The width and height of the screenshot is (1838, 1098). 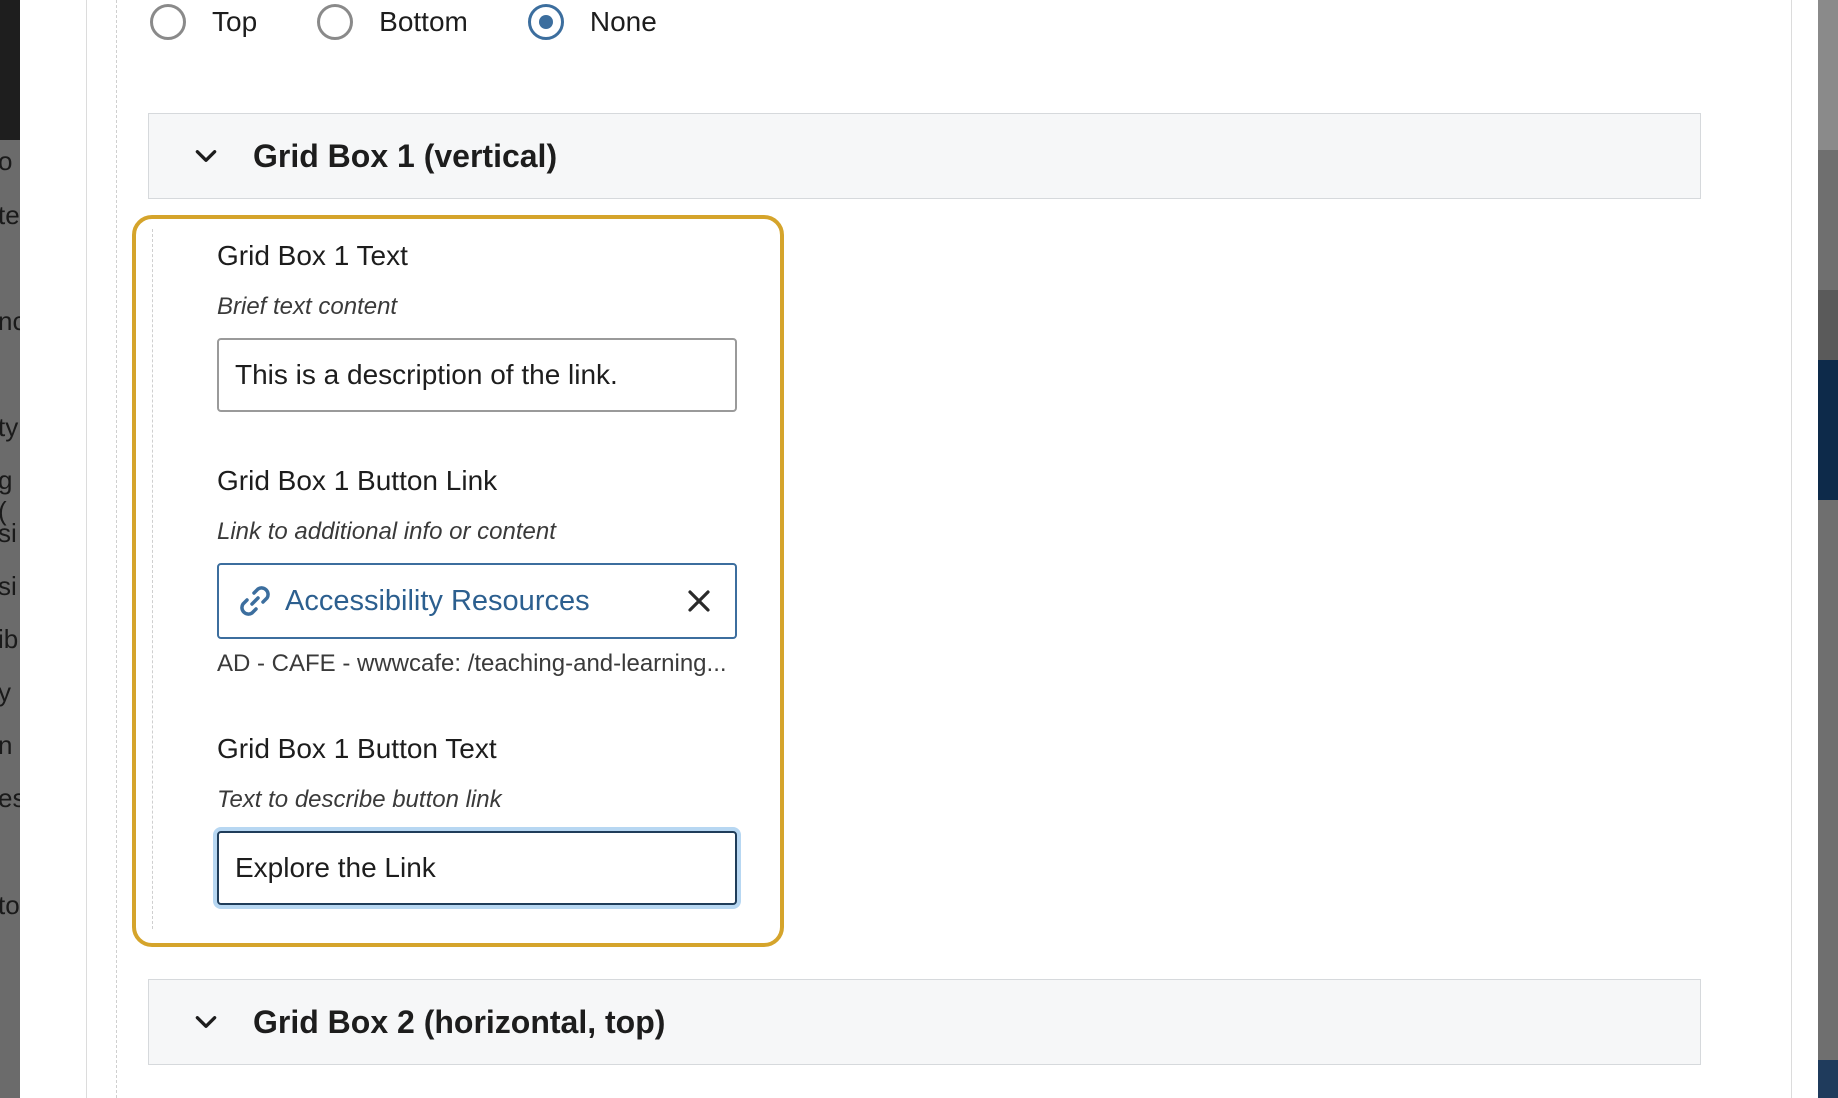 What do you see at coordinates (924, 1022) in the screenshot?
I see `accordion-grid-box-2: Grid Box 2 (horizontal, top)` at bounding box center [924, 1022].